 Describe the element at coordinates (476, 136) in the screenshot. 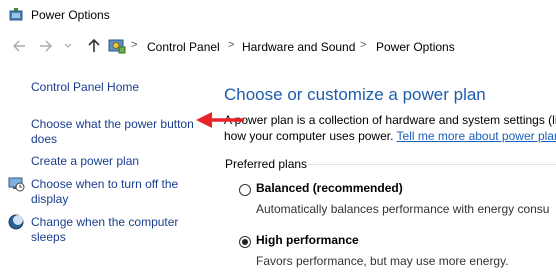

I see `tell-me-more-link: Tell me more about power plans` at that location.